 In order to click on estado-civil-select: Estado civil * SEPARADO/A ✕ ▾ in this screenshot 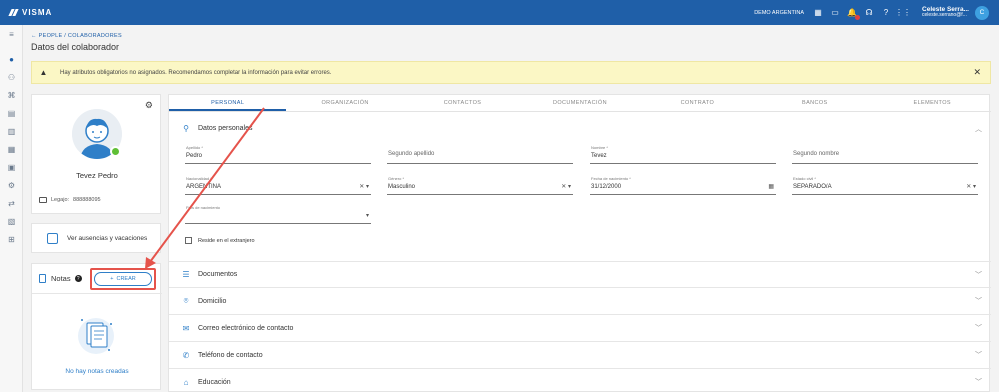, I will do `click(885, 185)`.